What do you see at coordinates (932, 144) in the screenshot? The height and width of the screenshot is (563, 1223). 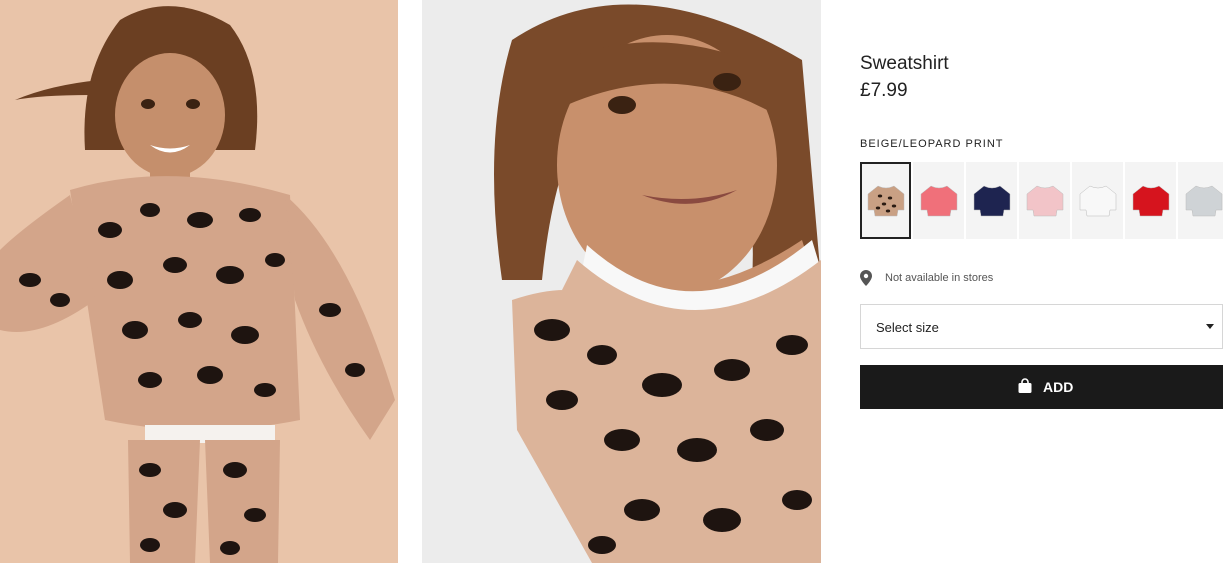 I see `selected-color-label: BEIGE/LEOPARD PRINT` at bounding box center [932, 144].